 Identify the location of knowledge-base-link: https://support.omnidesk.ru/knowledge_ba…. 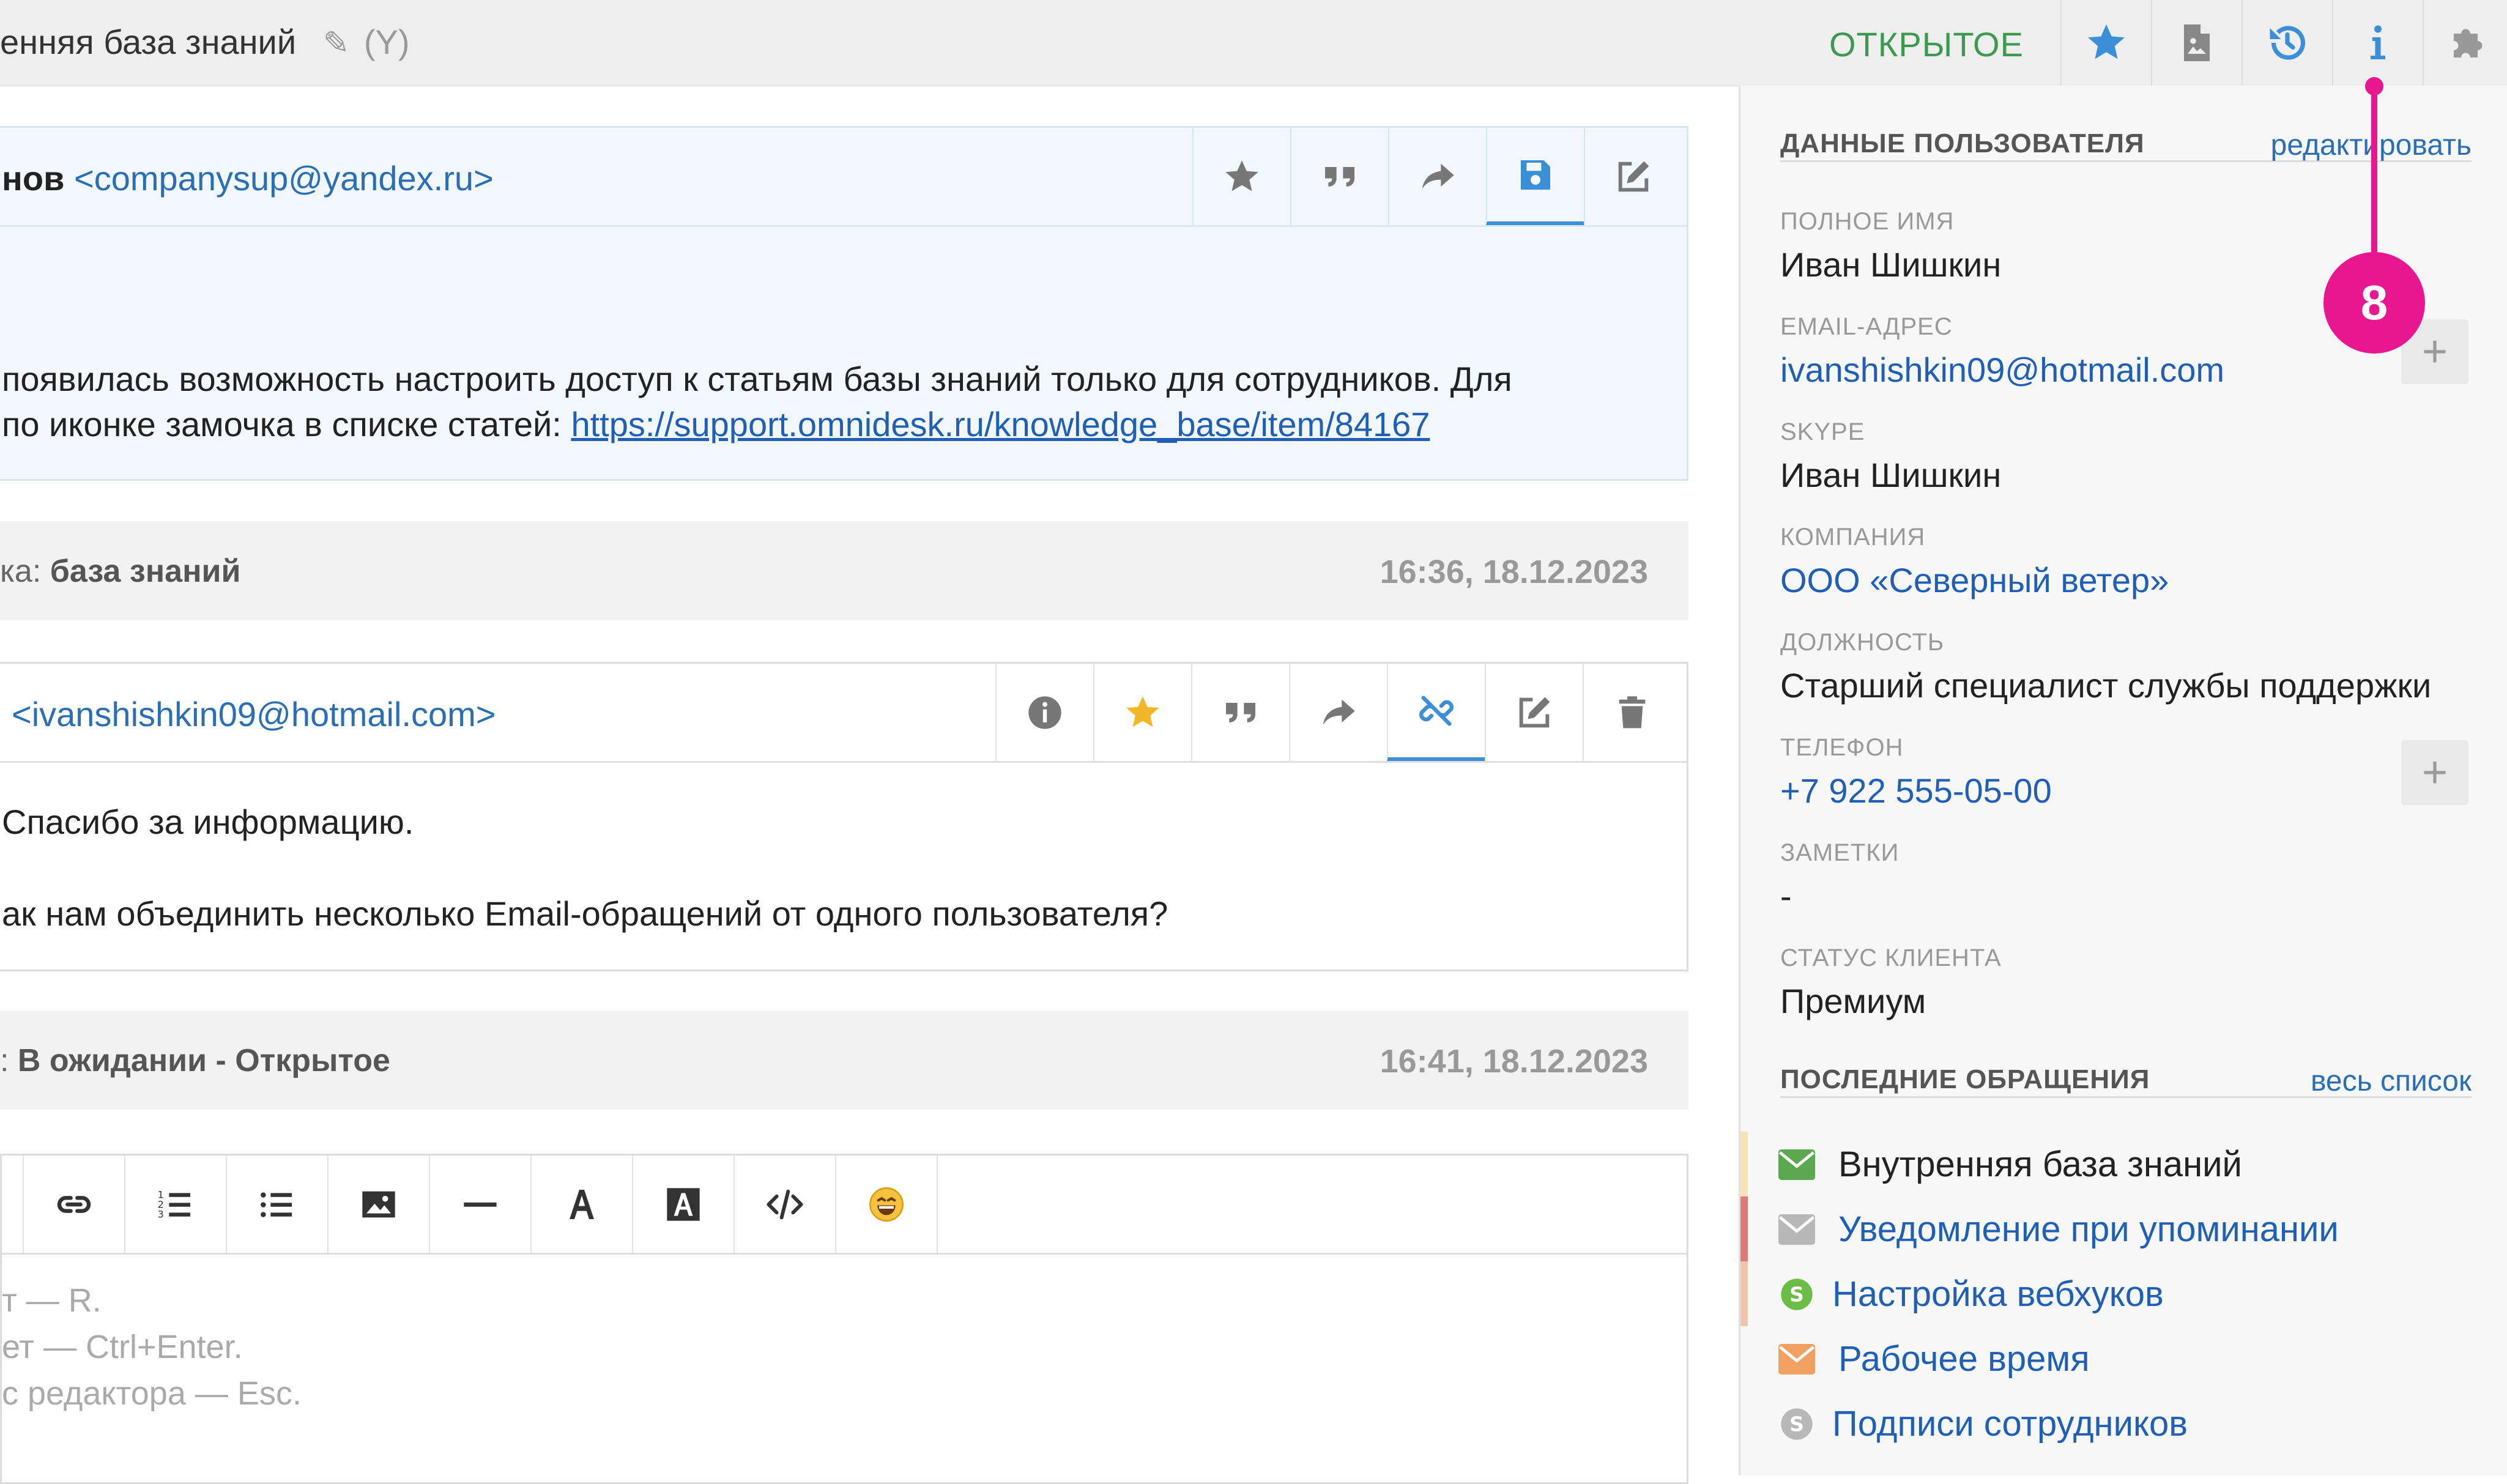
(1000, 424).